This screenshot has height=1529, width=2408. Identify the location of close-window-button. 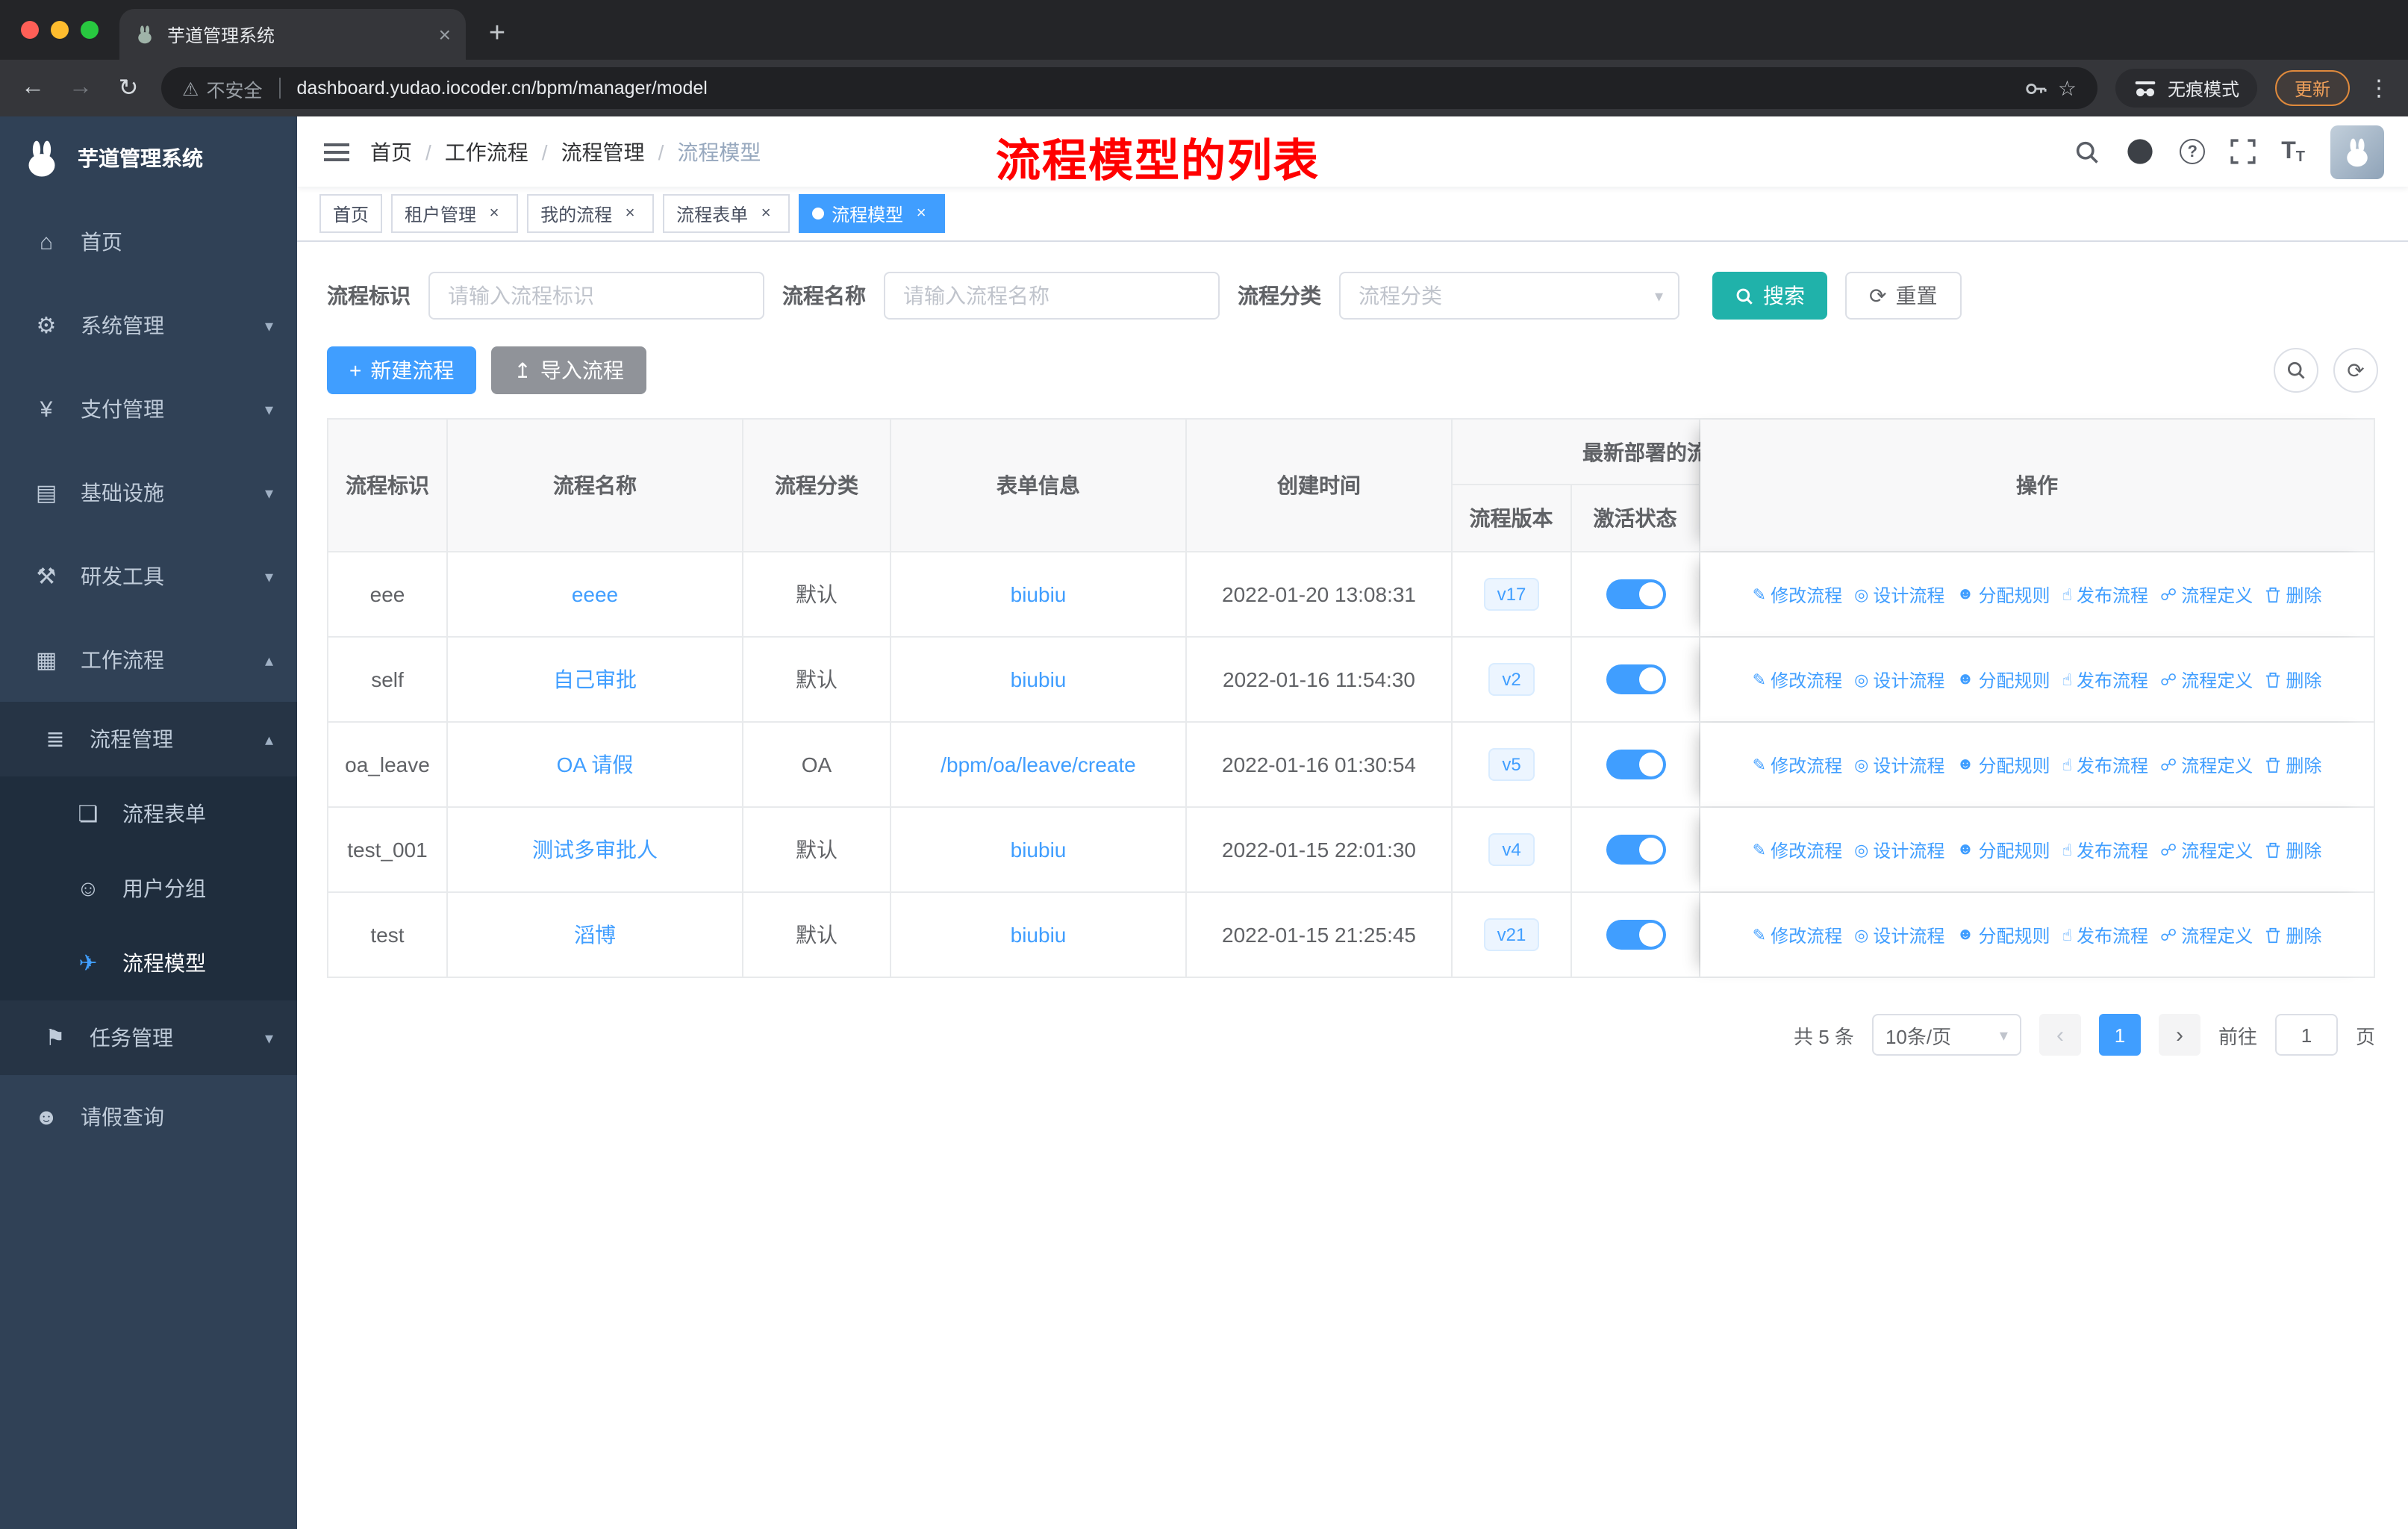
(30, 30).